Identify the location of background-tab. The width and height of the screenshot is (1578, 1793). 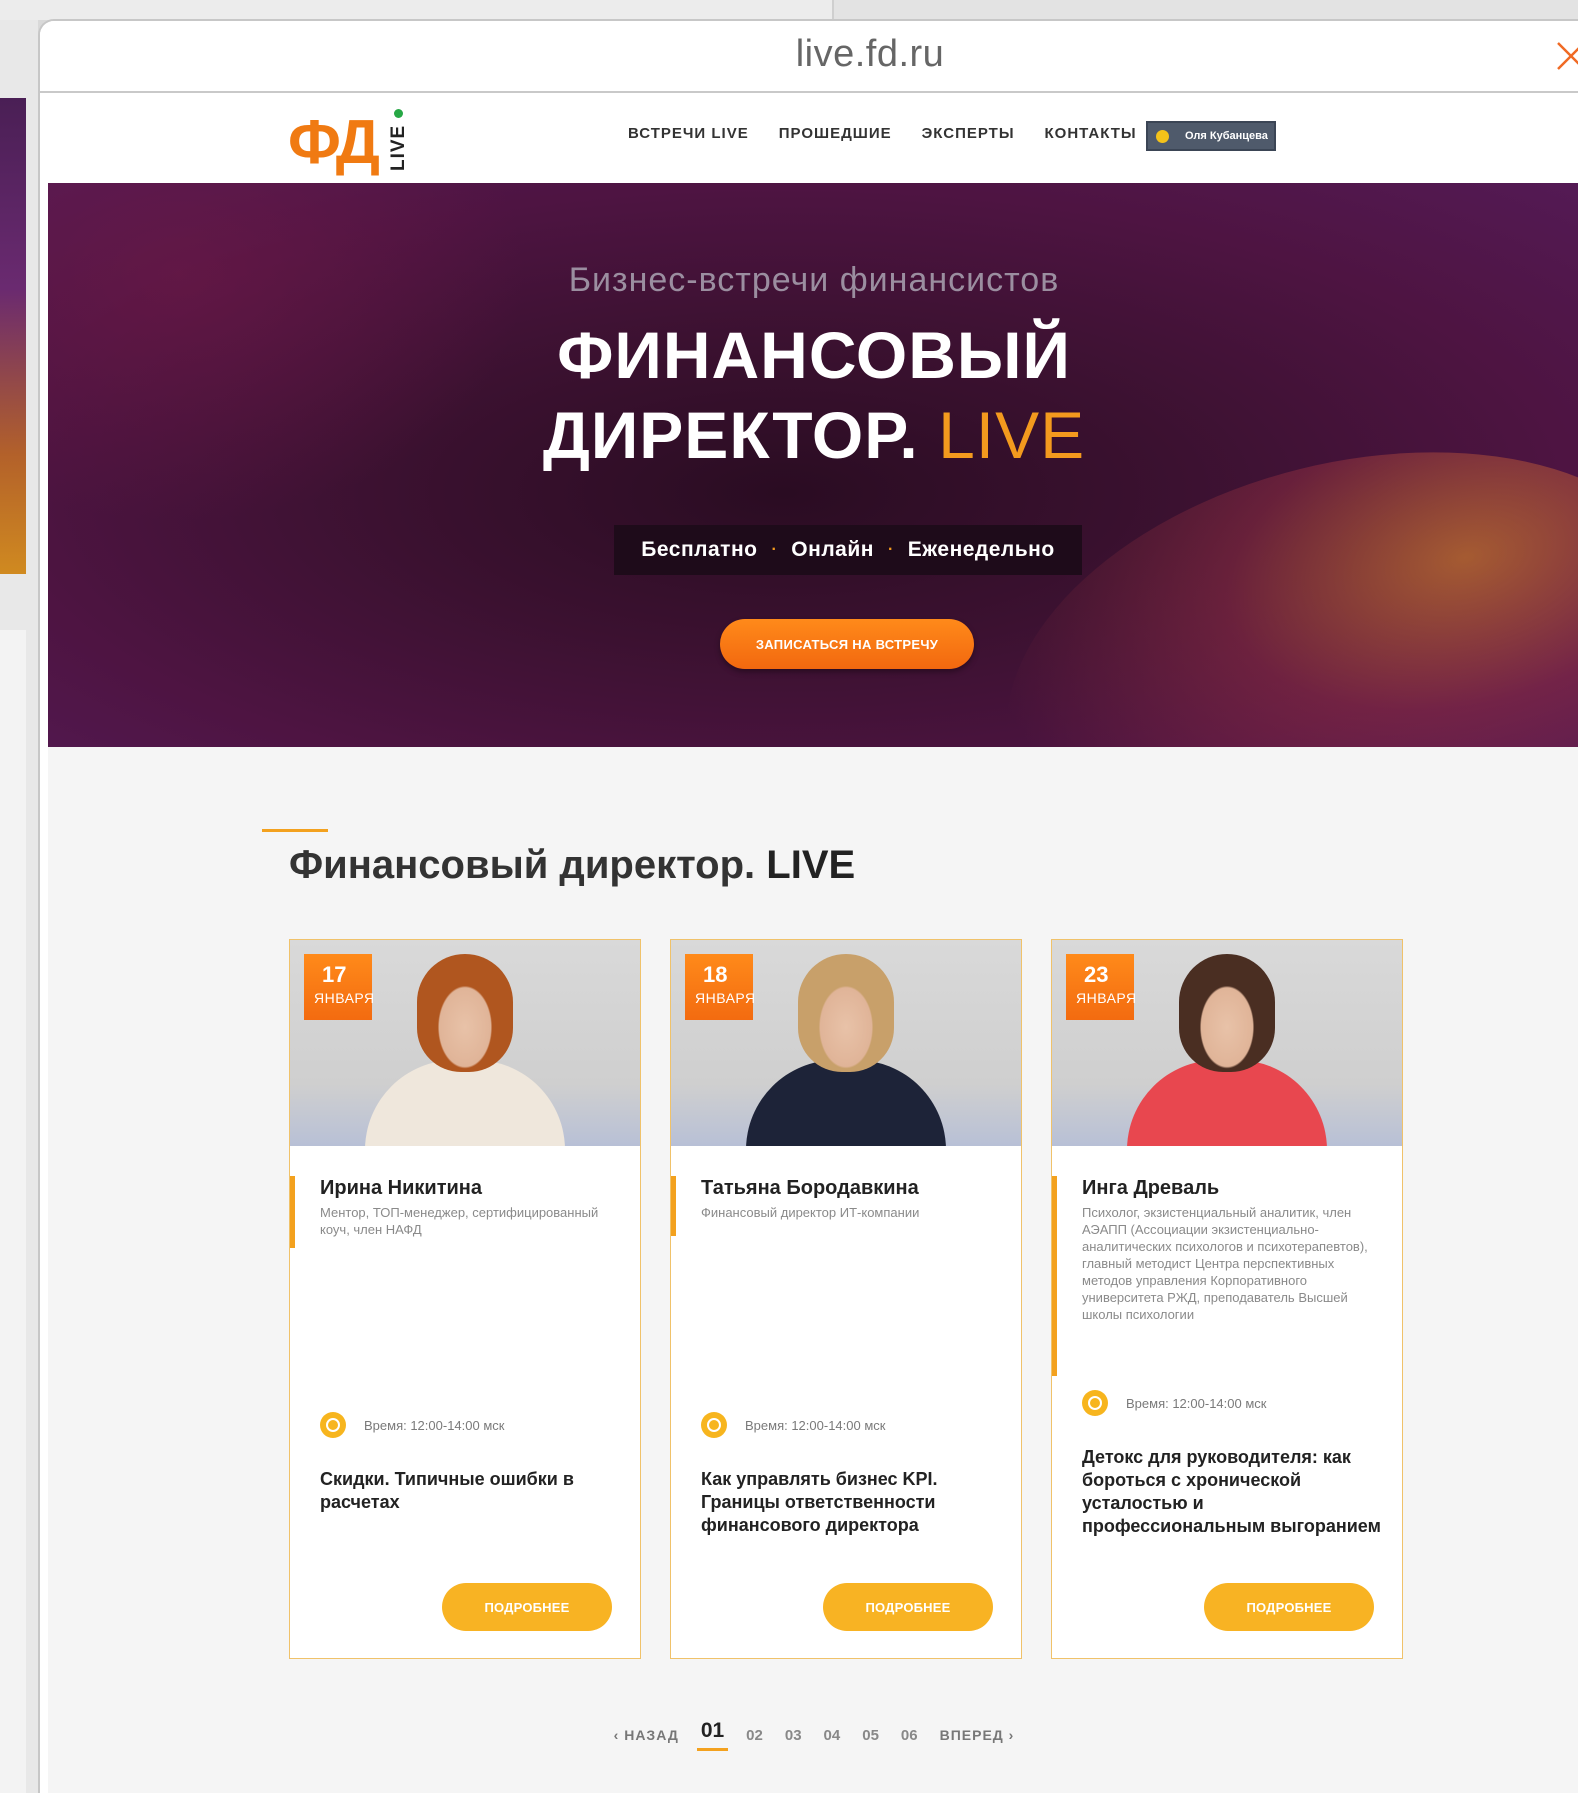
(1205, 10).